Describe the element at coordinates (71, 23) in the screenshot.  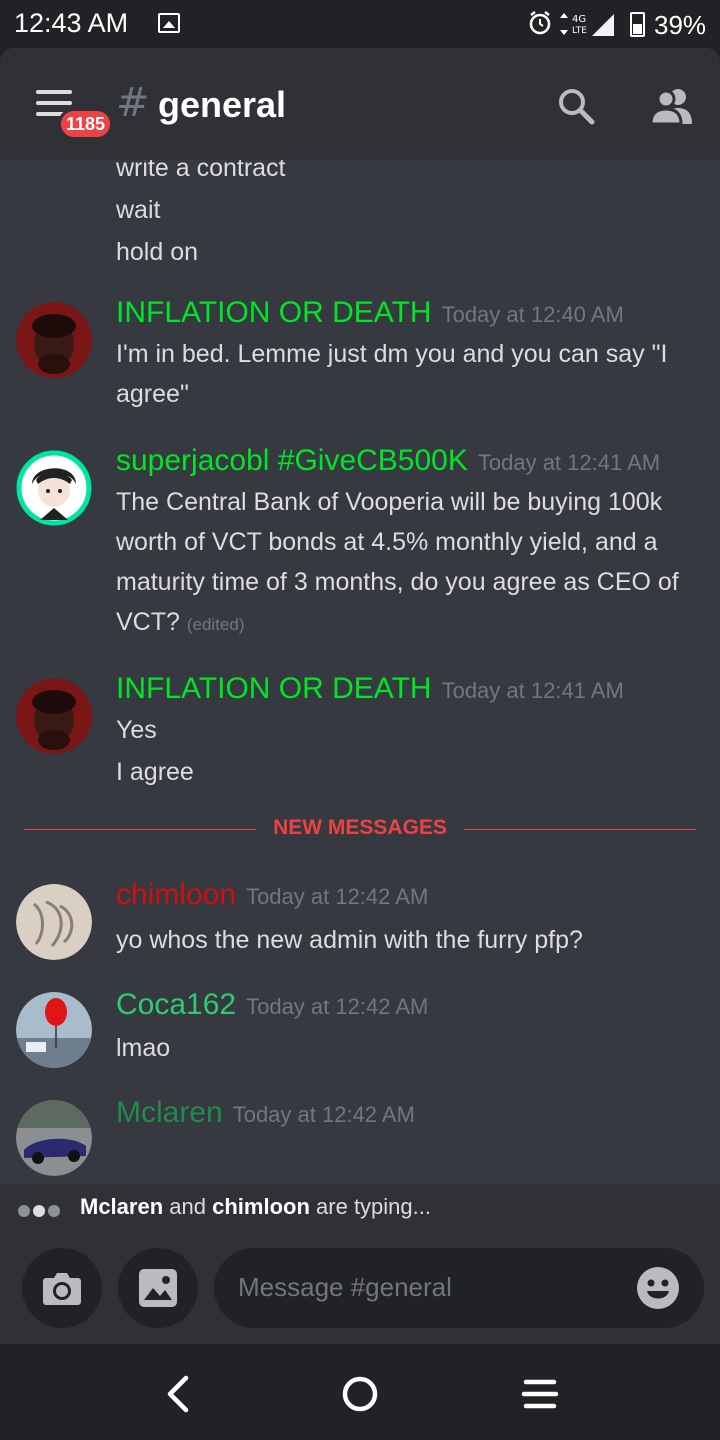
I see `status-time: 12:43 AM` at that location.